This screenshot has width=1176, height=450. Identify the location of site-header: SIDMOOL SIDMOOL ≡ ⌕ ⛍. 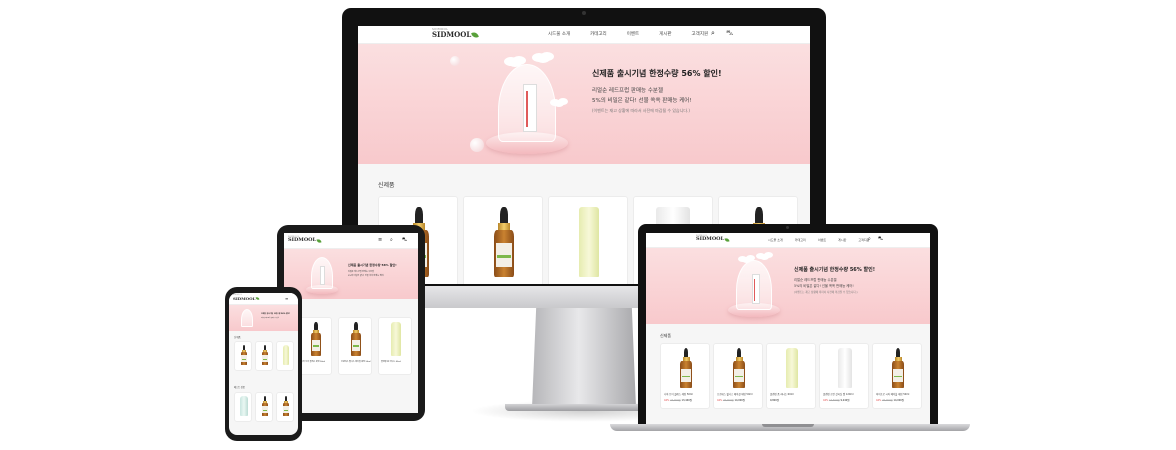
(351, 241).